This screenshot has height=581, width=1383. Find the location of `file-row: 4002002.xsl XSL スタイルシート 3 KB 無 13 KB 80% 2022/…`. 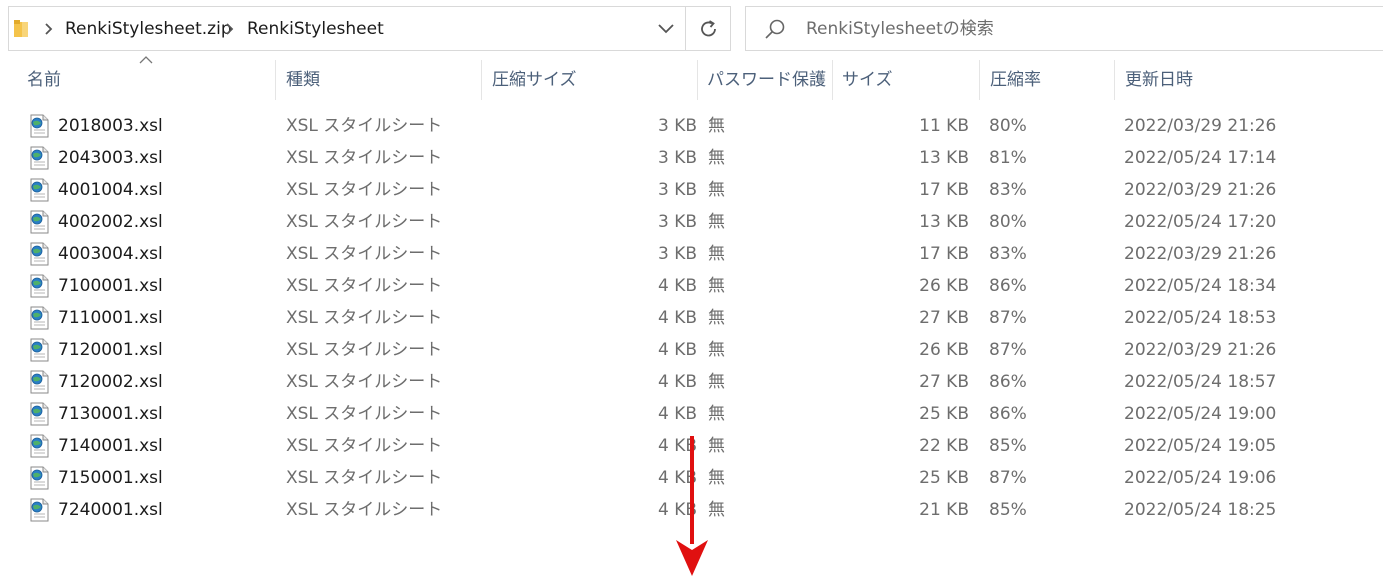

file-row: 4002002.xsl XSL スタイルシート 3 KB 無 13 KB 80% 2022/… is located at coordinates (691, 222).